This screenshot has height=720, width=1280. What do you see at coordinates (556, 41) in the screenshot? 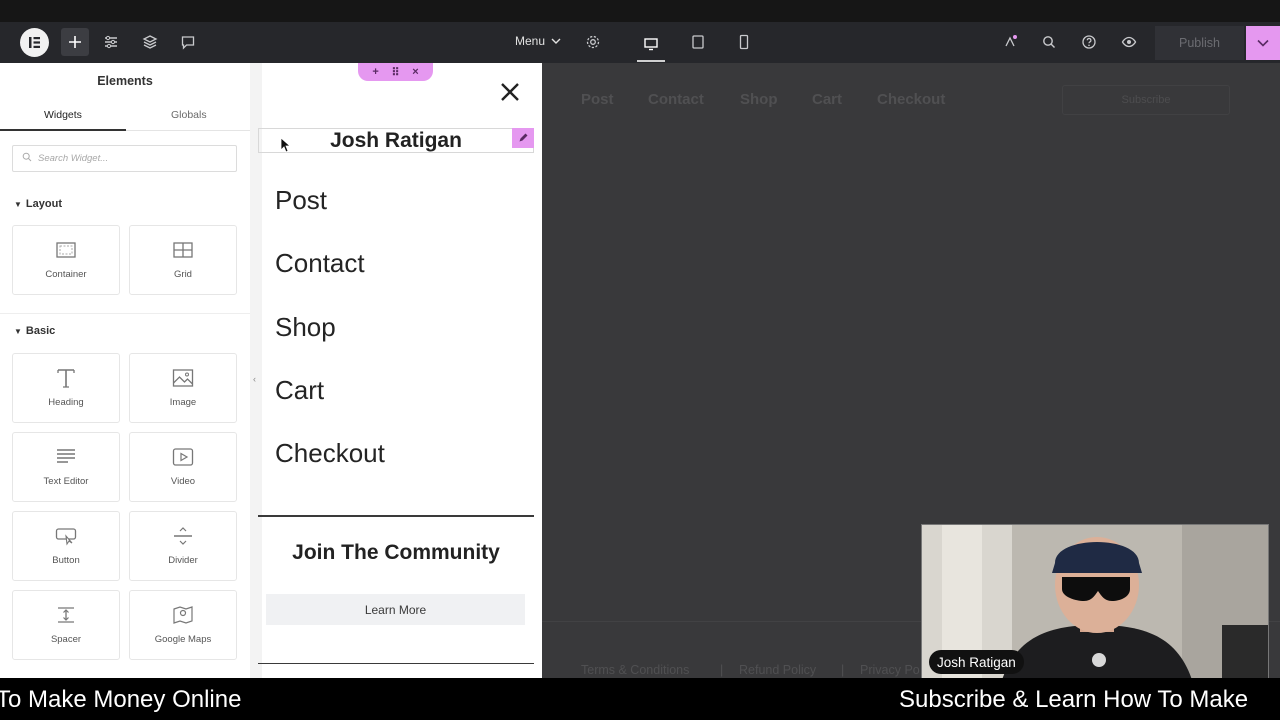
I see `chevron-down-icon` at bounding box center [556, 41].